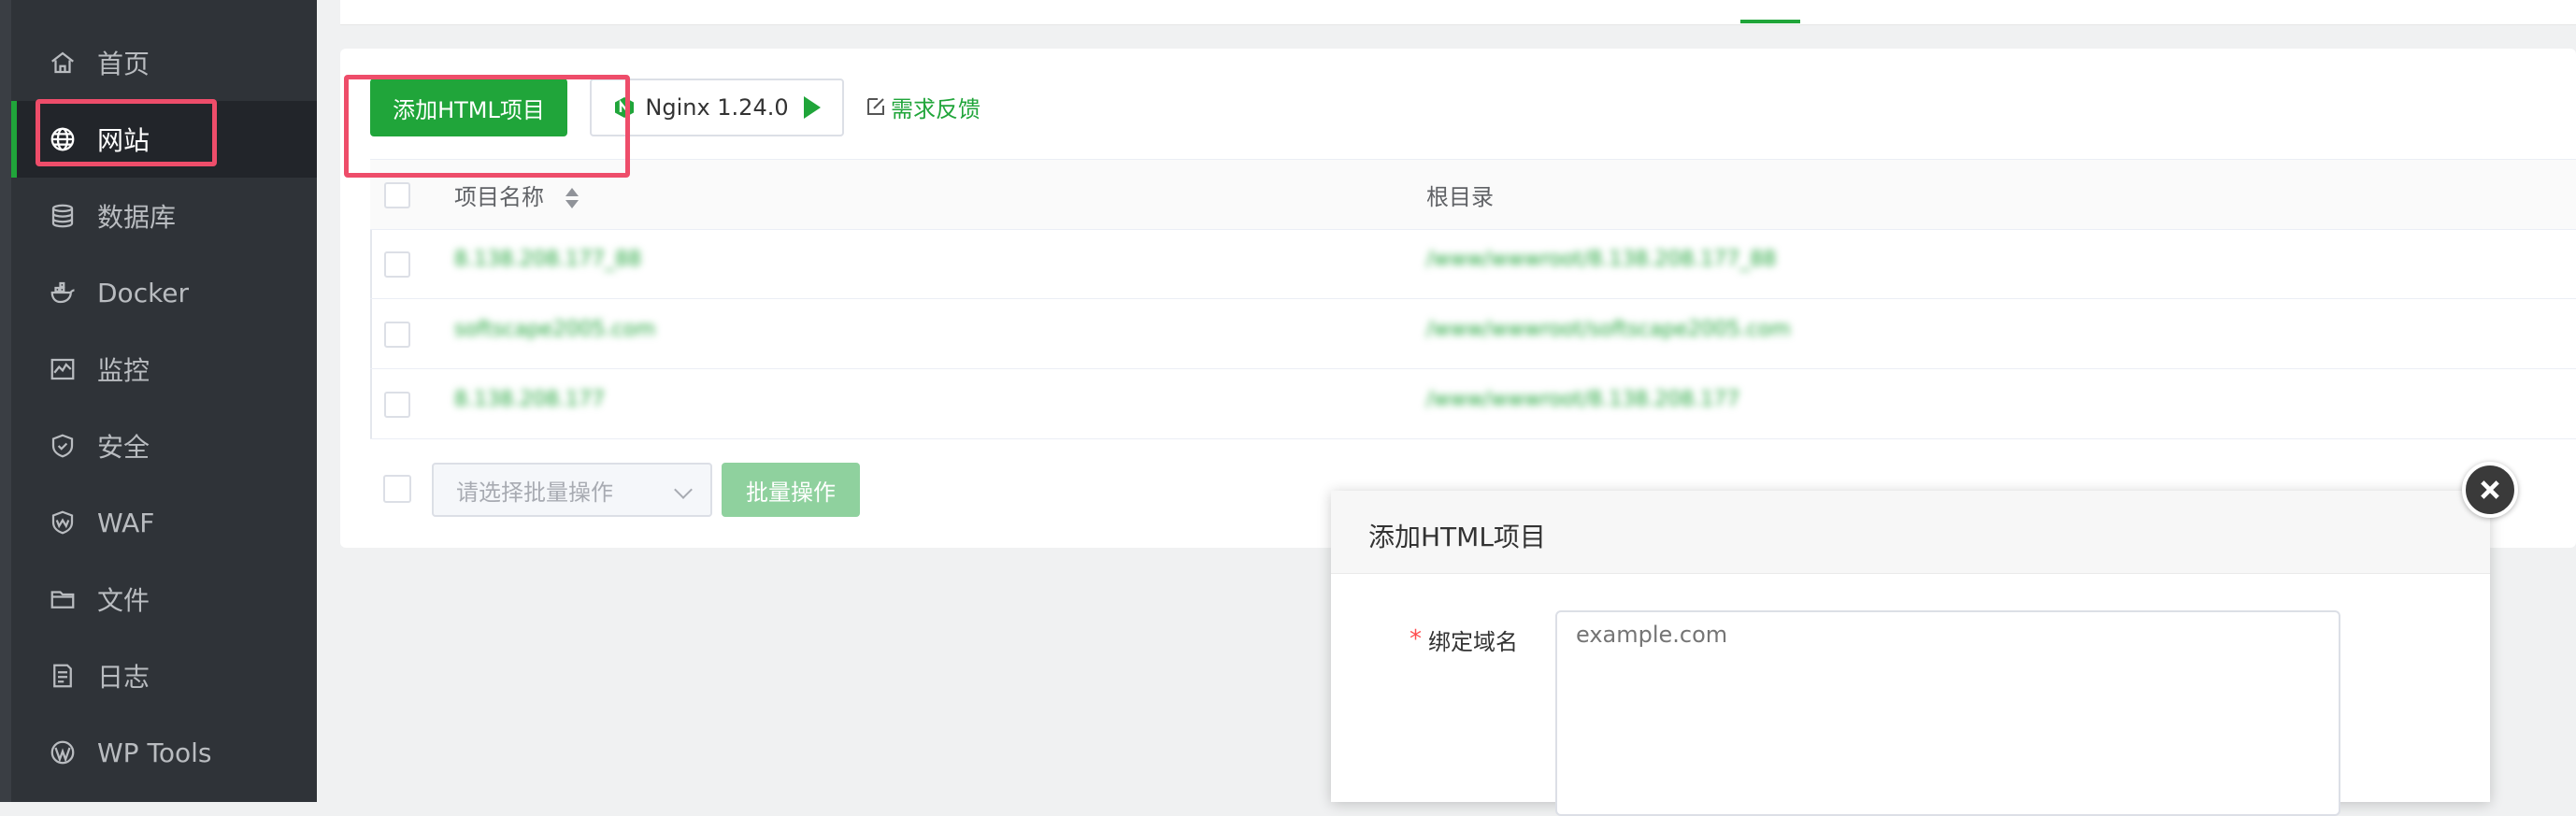 The height and width of the screenshot is (816, 2576). I want to click on sidebar-item-logs: 日志, so click(164, 675).